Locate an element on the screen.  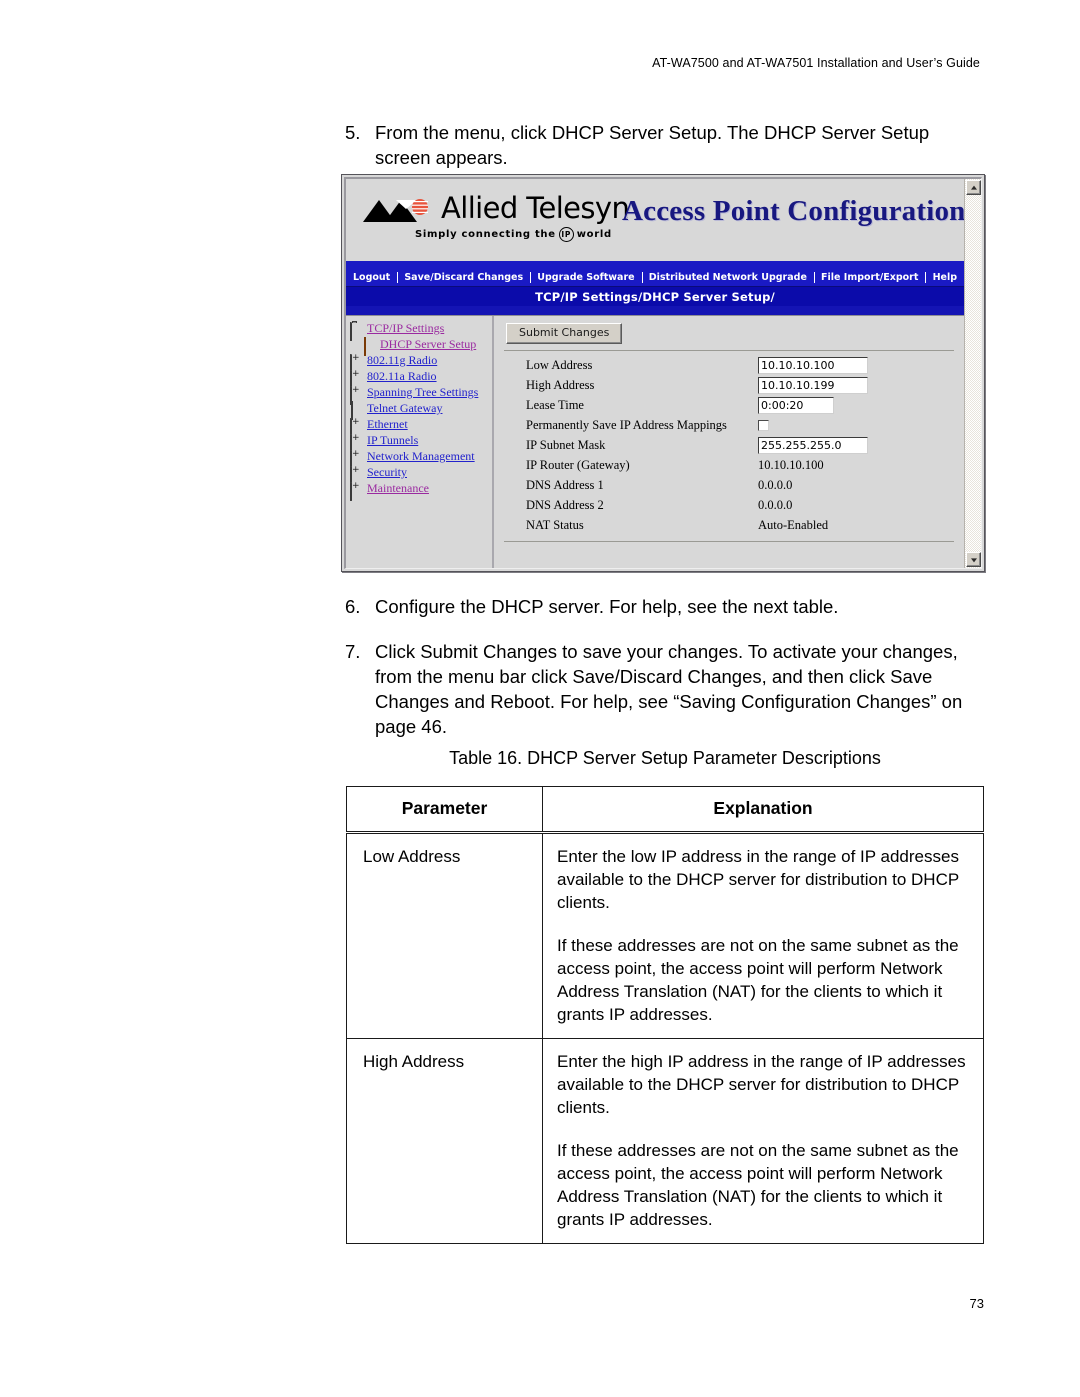
table-header-parameter: Parameter is located at coordinates (444, 810).